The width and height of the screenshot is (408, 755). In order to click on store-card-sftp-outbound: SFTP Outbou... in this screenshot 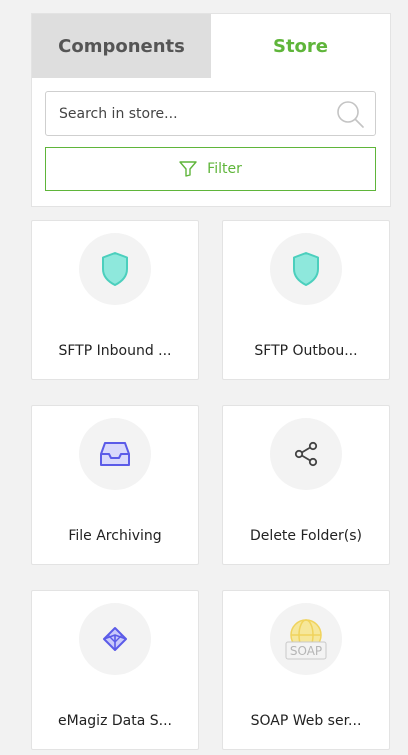, I will do `click(306, 300)`.